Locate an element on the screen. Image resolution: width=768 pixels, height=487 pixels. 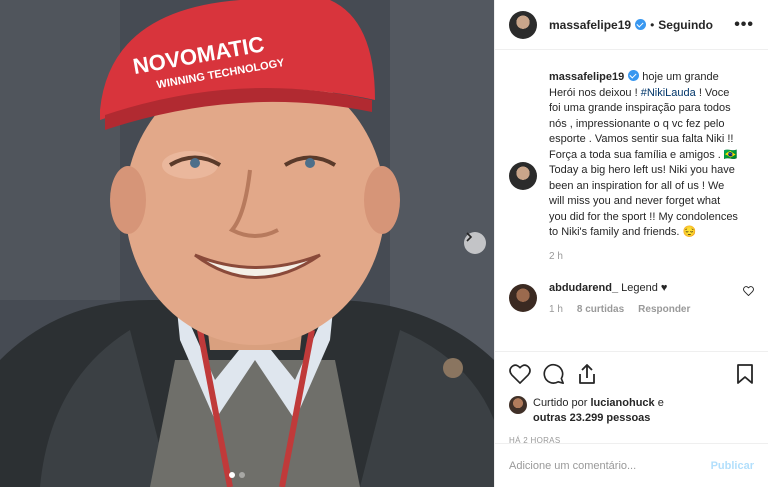
comment-meta: 1 h 8 curtidas Responder is located at coordinates (646, 309).